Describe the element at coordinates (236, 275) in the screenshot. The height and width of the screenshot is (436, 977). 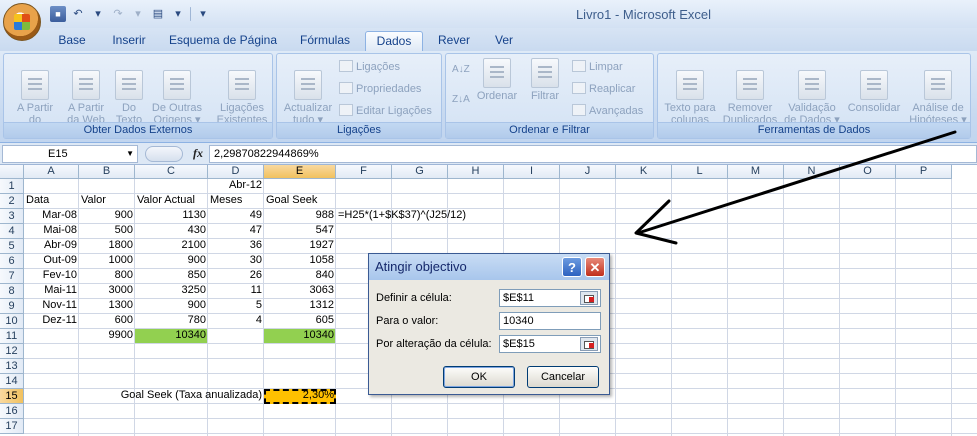
I see `cell-d7: 26` at that location.